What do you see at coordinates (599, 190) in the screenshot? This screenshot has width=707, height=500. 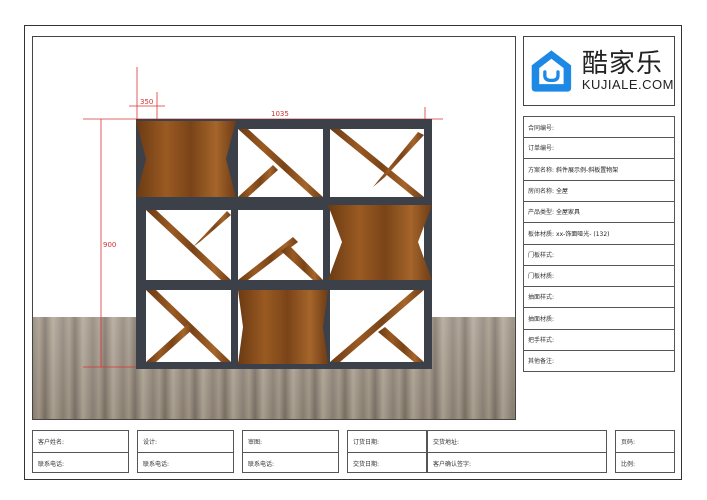 I see `info-row: 房间名称: 全屋` at bounding box center [599, 190].